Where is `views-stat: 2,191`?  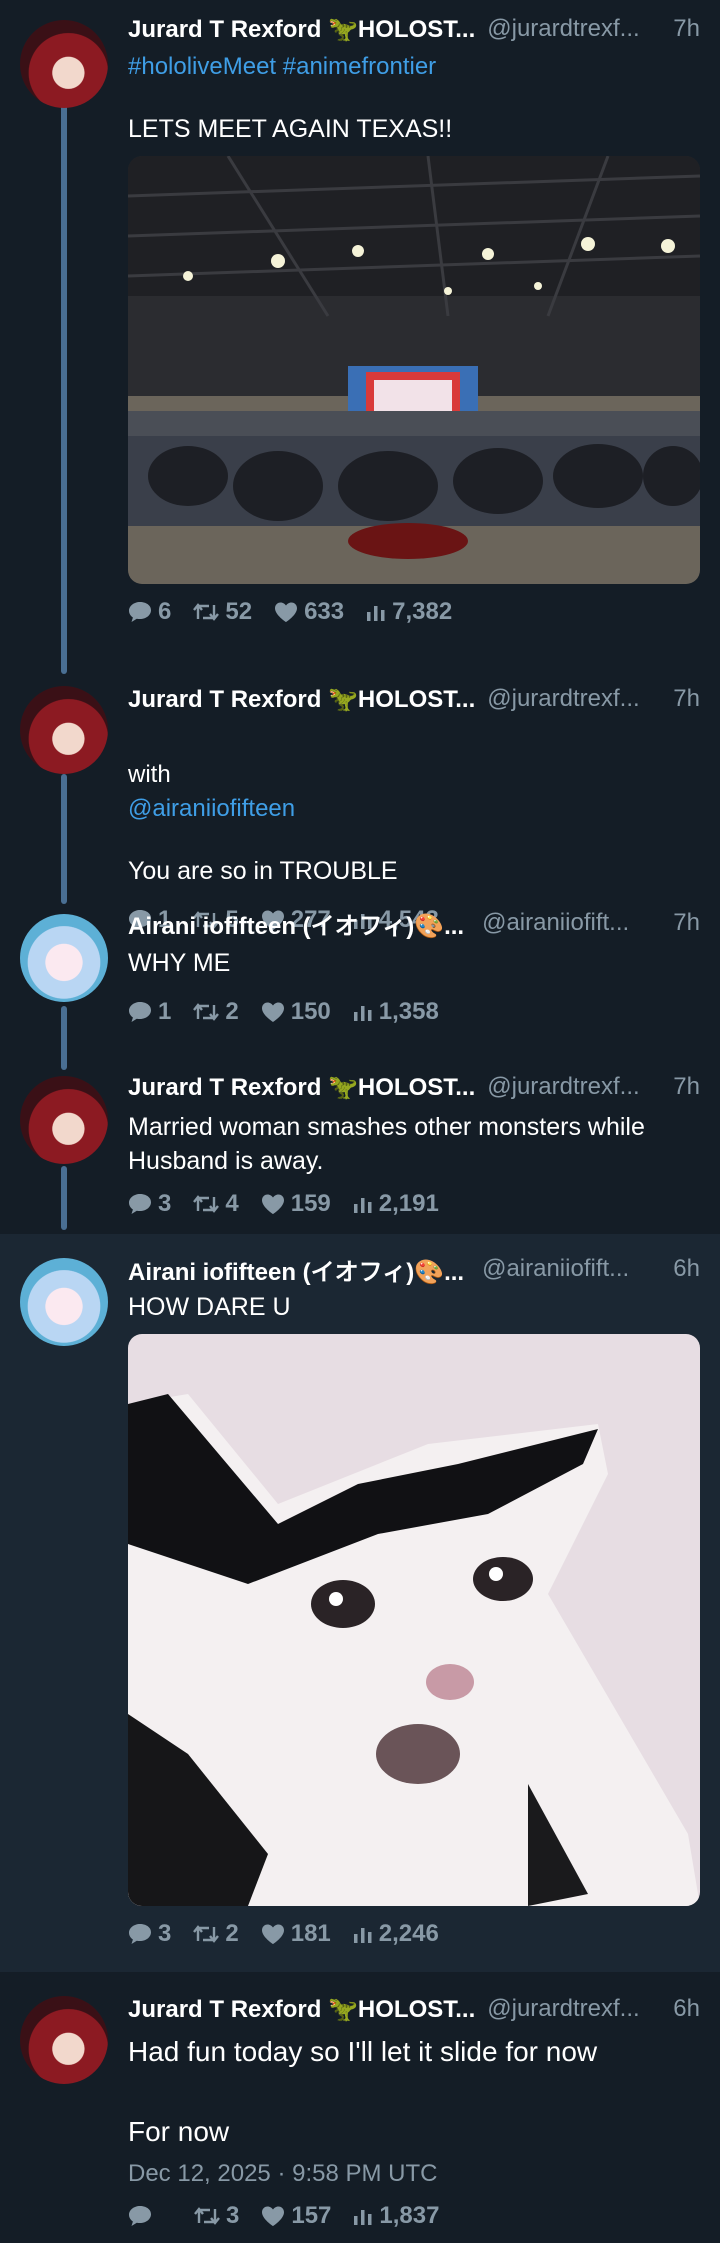 views-stat: 2,191 is located at coordinates (396, 1204).